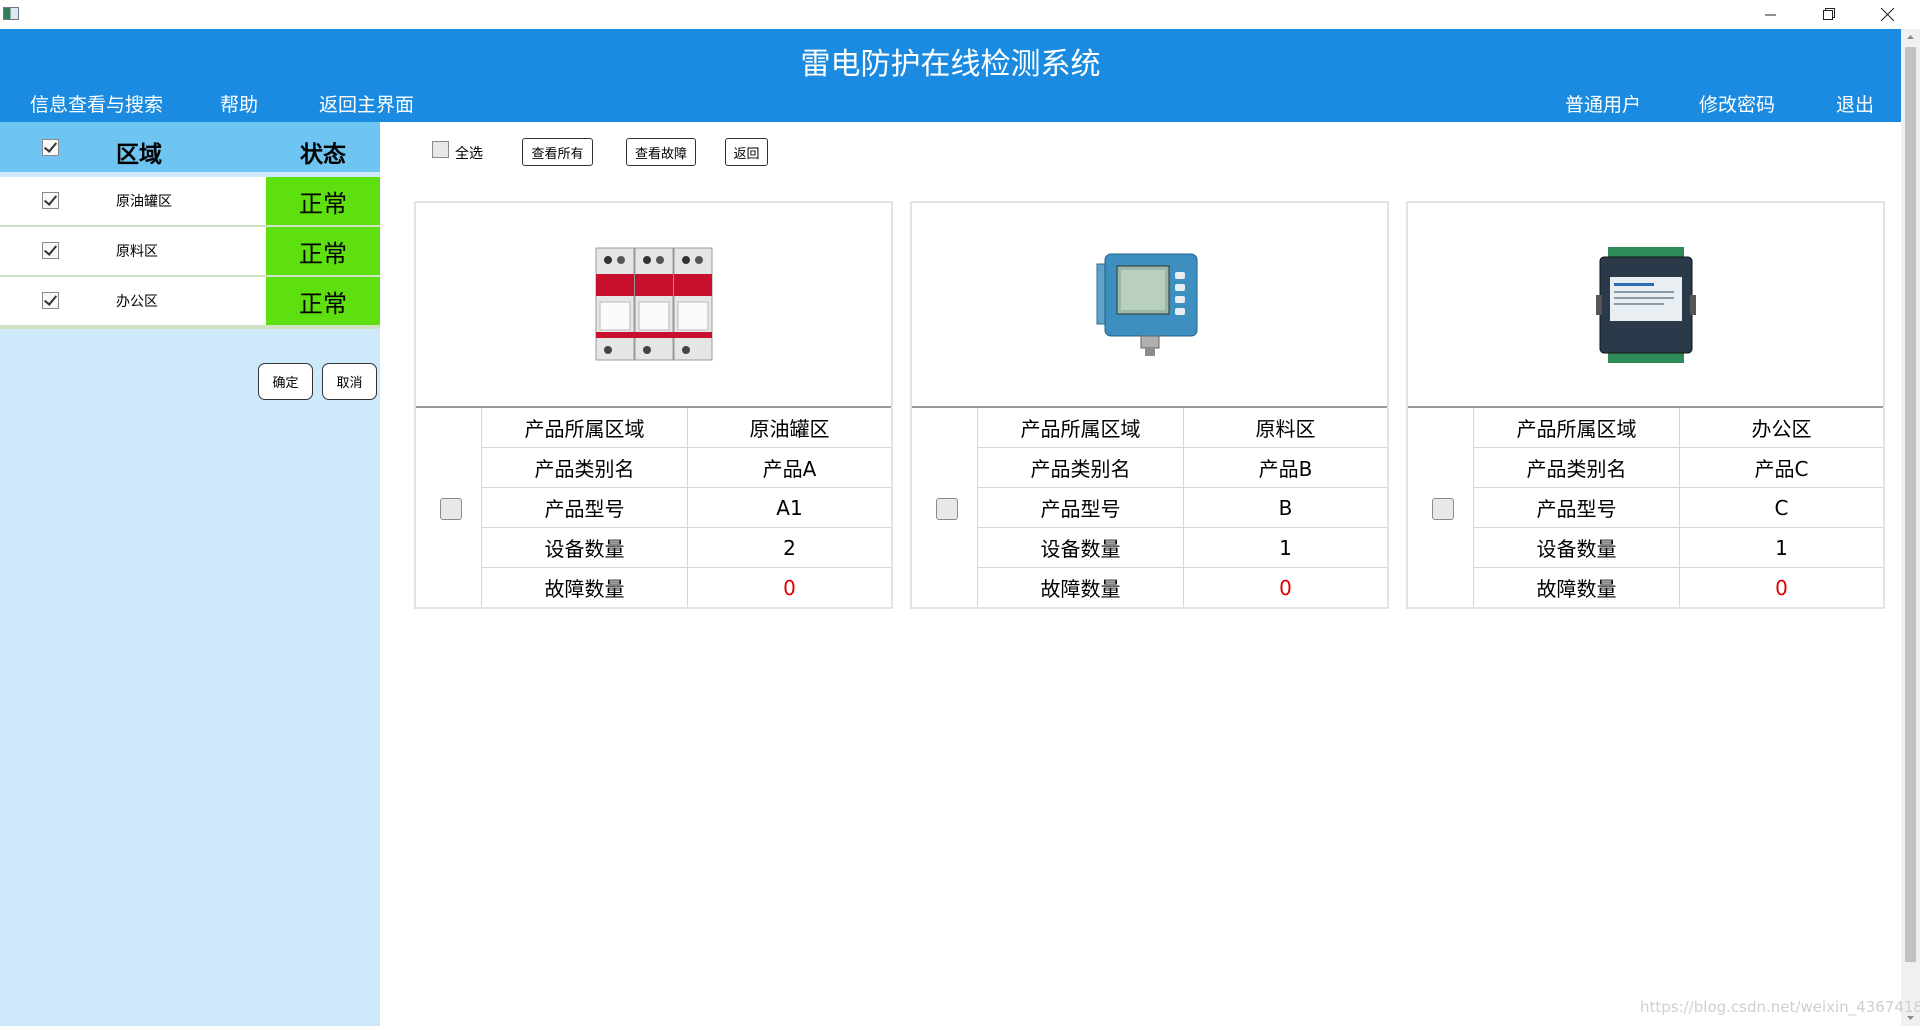 This screenshot has width=1920, height=1030. I want to click on restore-icon, so click(1828, 14).